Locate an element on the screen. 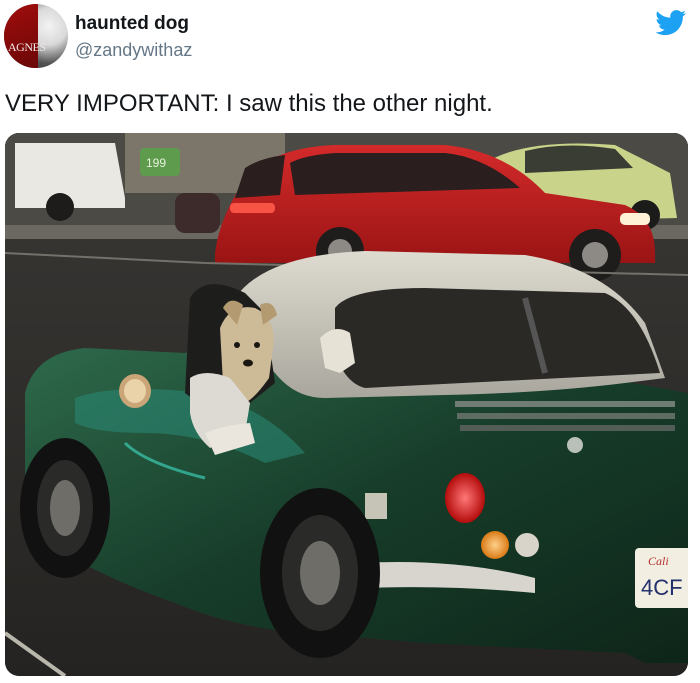  tail-light is located at coordinates (465, 498).